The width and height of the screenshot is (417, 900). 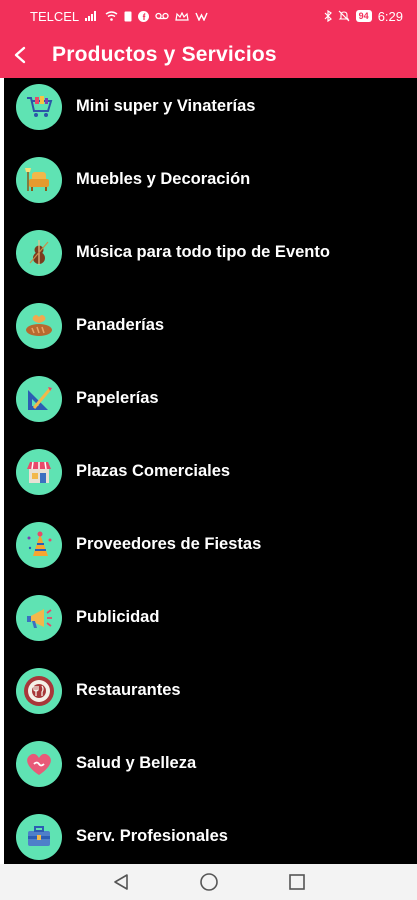 I want to click on violin-icon, so click(x=39, y=252).